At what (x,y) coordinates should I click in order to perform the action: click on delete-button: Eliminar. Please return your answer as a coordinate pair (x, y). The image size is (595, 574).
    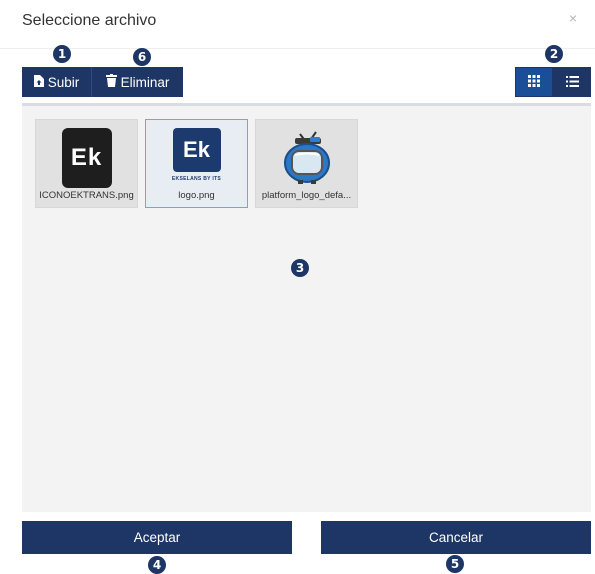
    Looking at the image, I should click on (137, 82).